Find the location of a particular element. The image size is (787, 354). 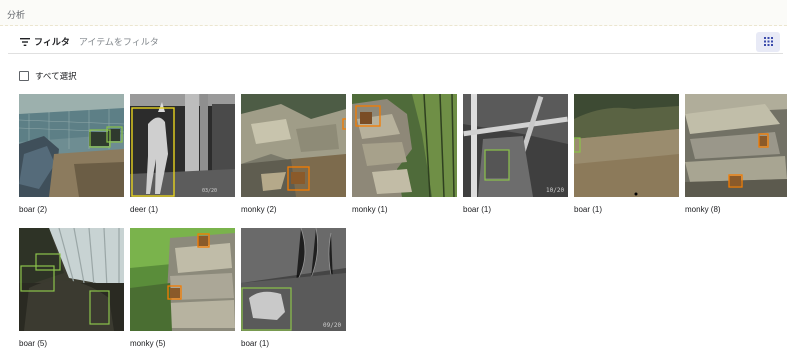

image-tile: monky (5) is located at coordinates (182, 288).